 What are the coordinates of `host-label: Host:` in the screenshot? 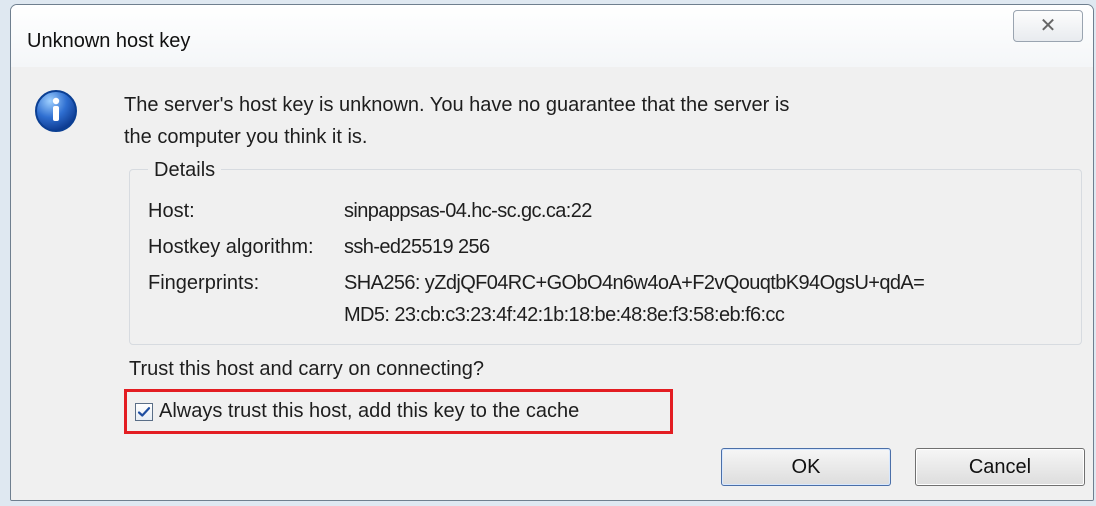 It's located at (171, 211).